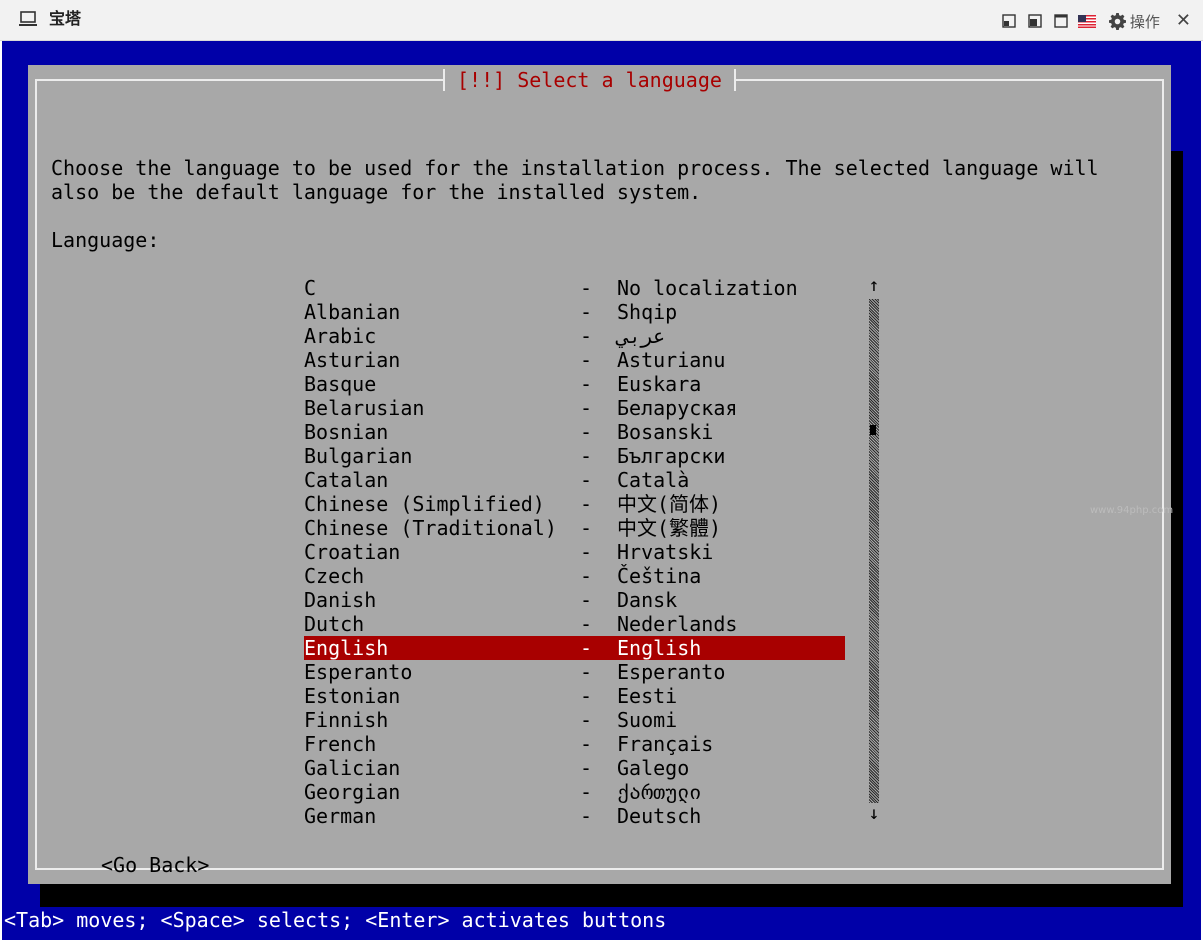 This screenshot has height=940, width=1203. Describe the element at coordinates (346, 432) in the screenshot. I see `language-name: Bosnian` at that location.